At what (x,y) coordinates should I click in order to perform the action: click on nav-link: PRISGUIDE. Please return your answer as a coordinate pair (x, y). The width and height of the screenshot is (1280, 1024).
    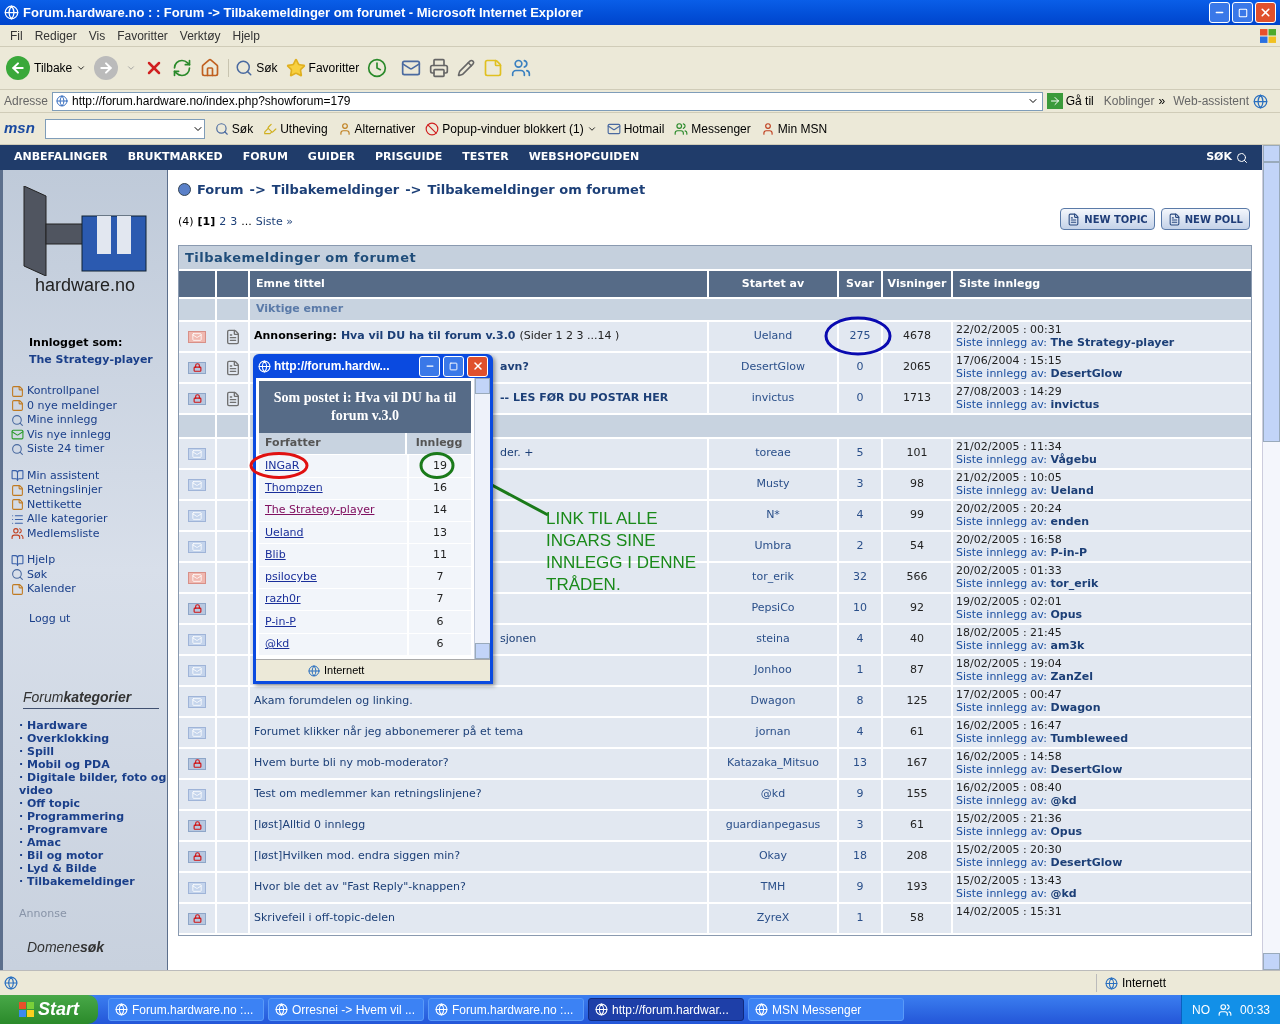
    Looking at the image, I should click on (409, 157).